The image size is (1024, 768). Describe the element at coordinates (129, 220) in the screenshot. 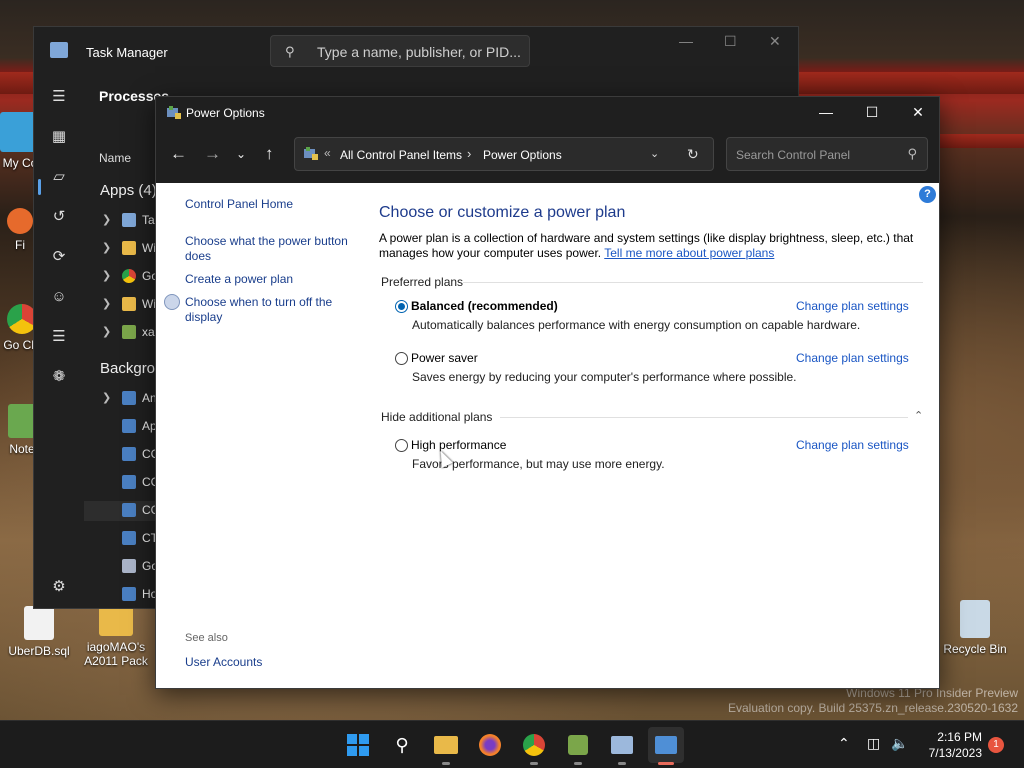

I see `task-manager-app-icon` at that location.